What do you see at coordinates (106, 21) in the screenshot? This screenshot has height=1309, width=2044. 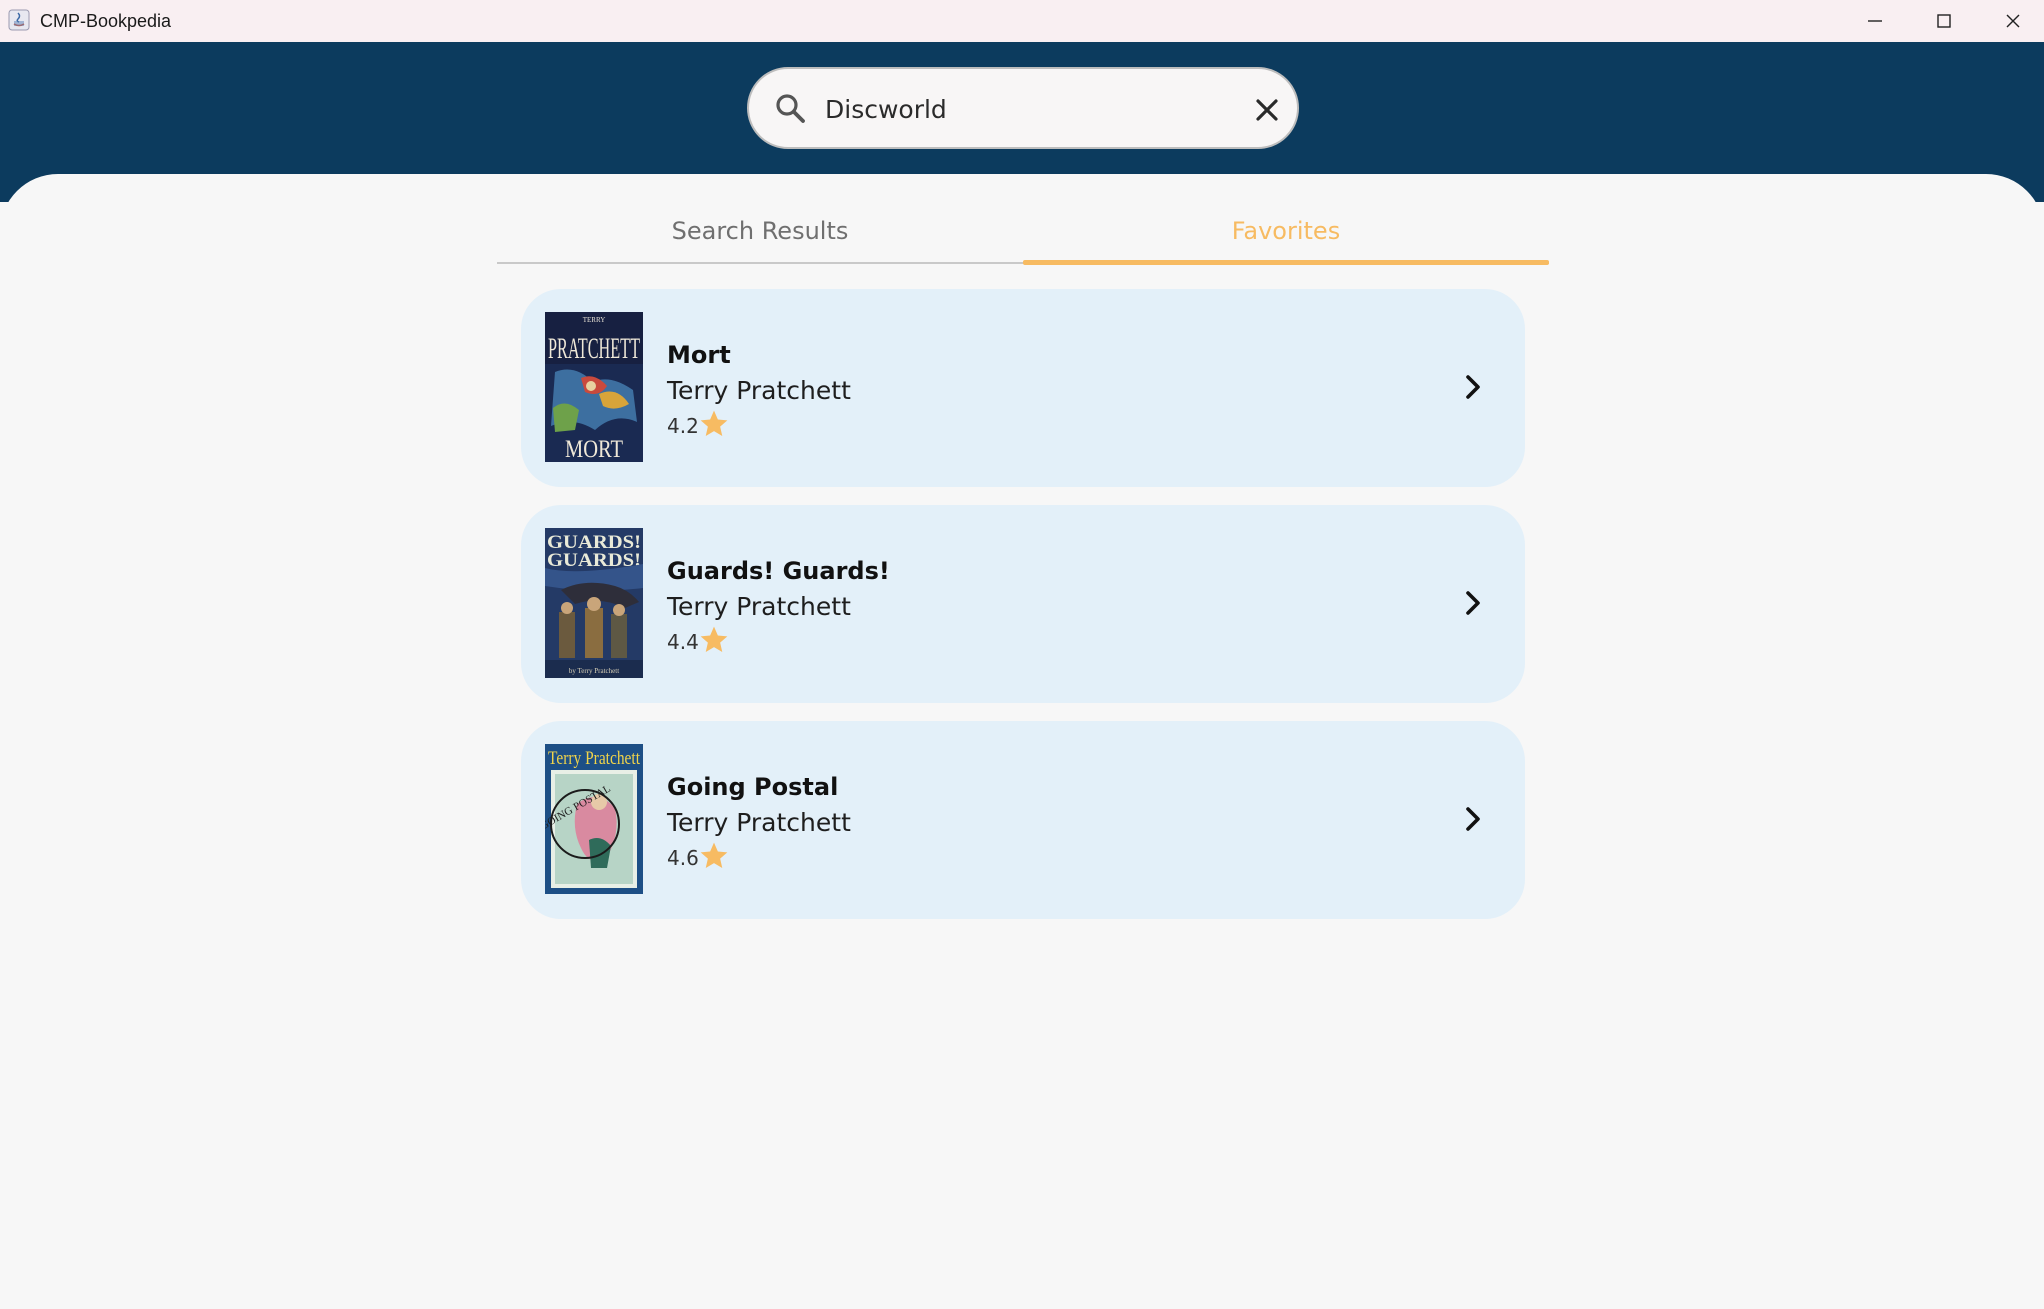 I see `window-title: CMP-Bookpedia` at bounding box center [106, 21].